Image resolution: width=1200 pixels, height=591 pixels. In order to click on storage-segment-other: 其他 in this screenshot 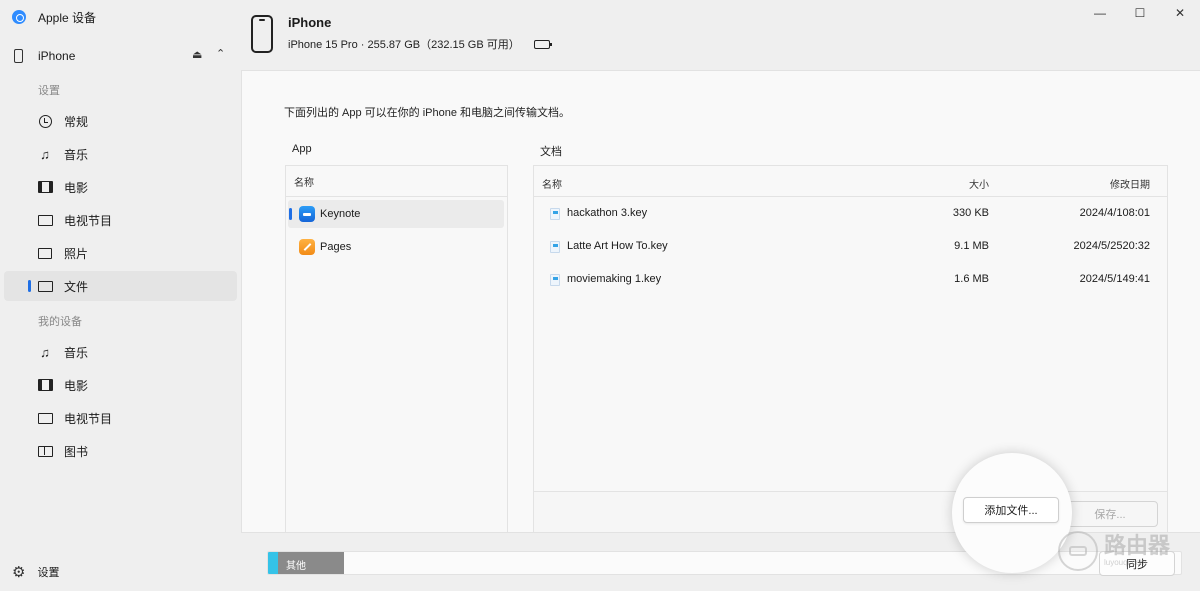, I will do `click(311, 563)`.